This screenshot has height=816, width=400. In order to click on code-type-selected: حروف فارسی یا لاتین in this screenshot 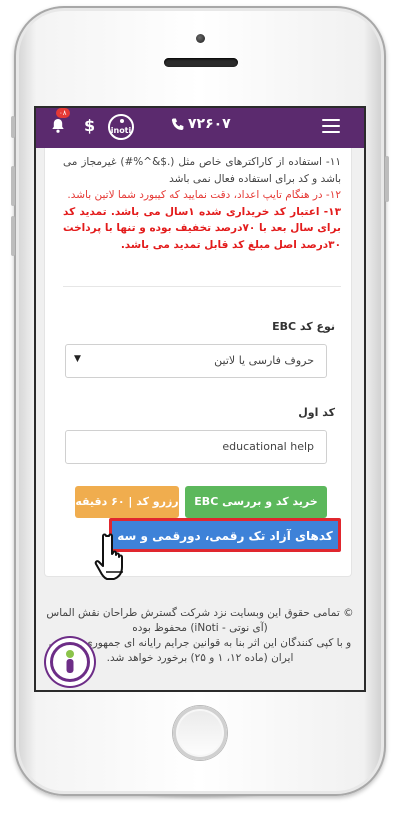, I will do `click(264, 360)`.